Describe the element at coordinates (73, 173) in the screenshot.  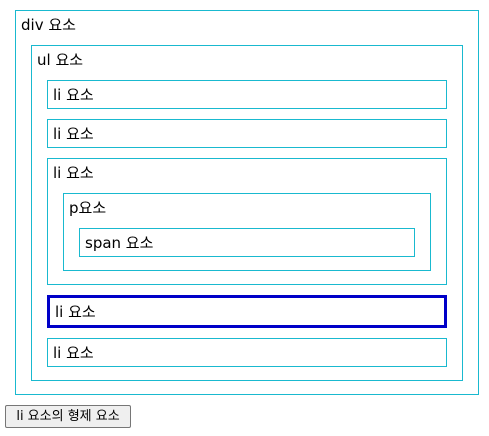
I see `li-element-label-3: li 요소` at that location.